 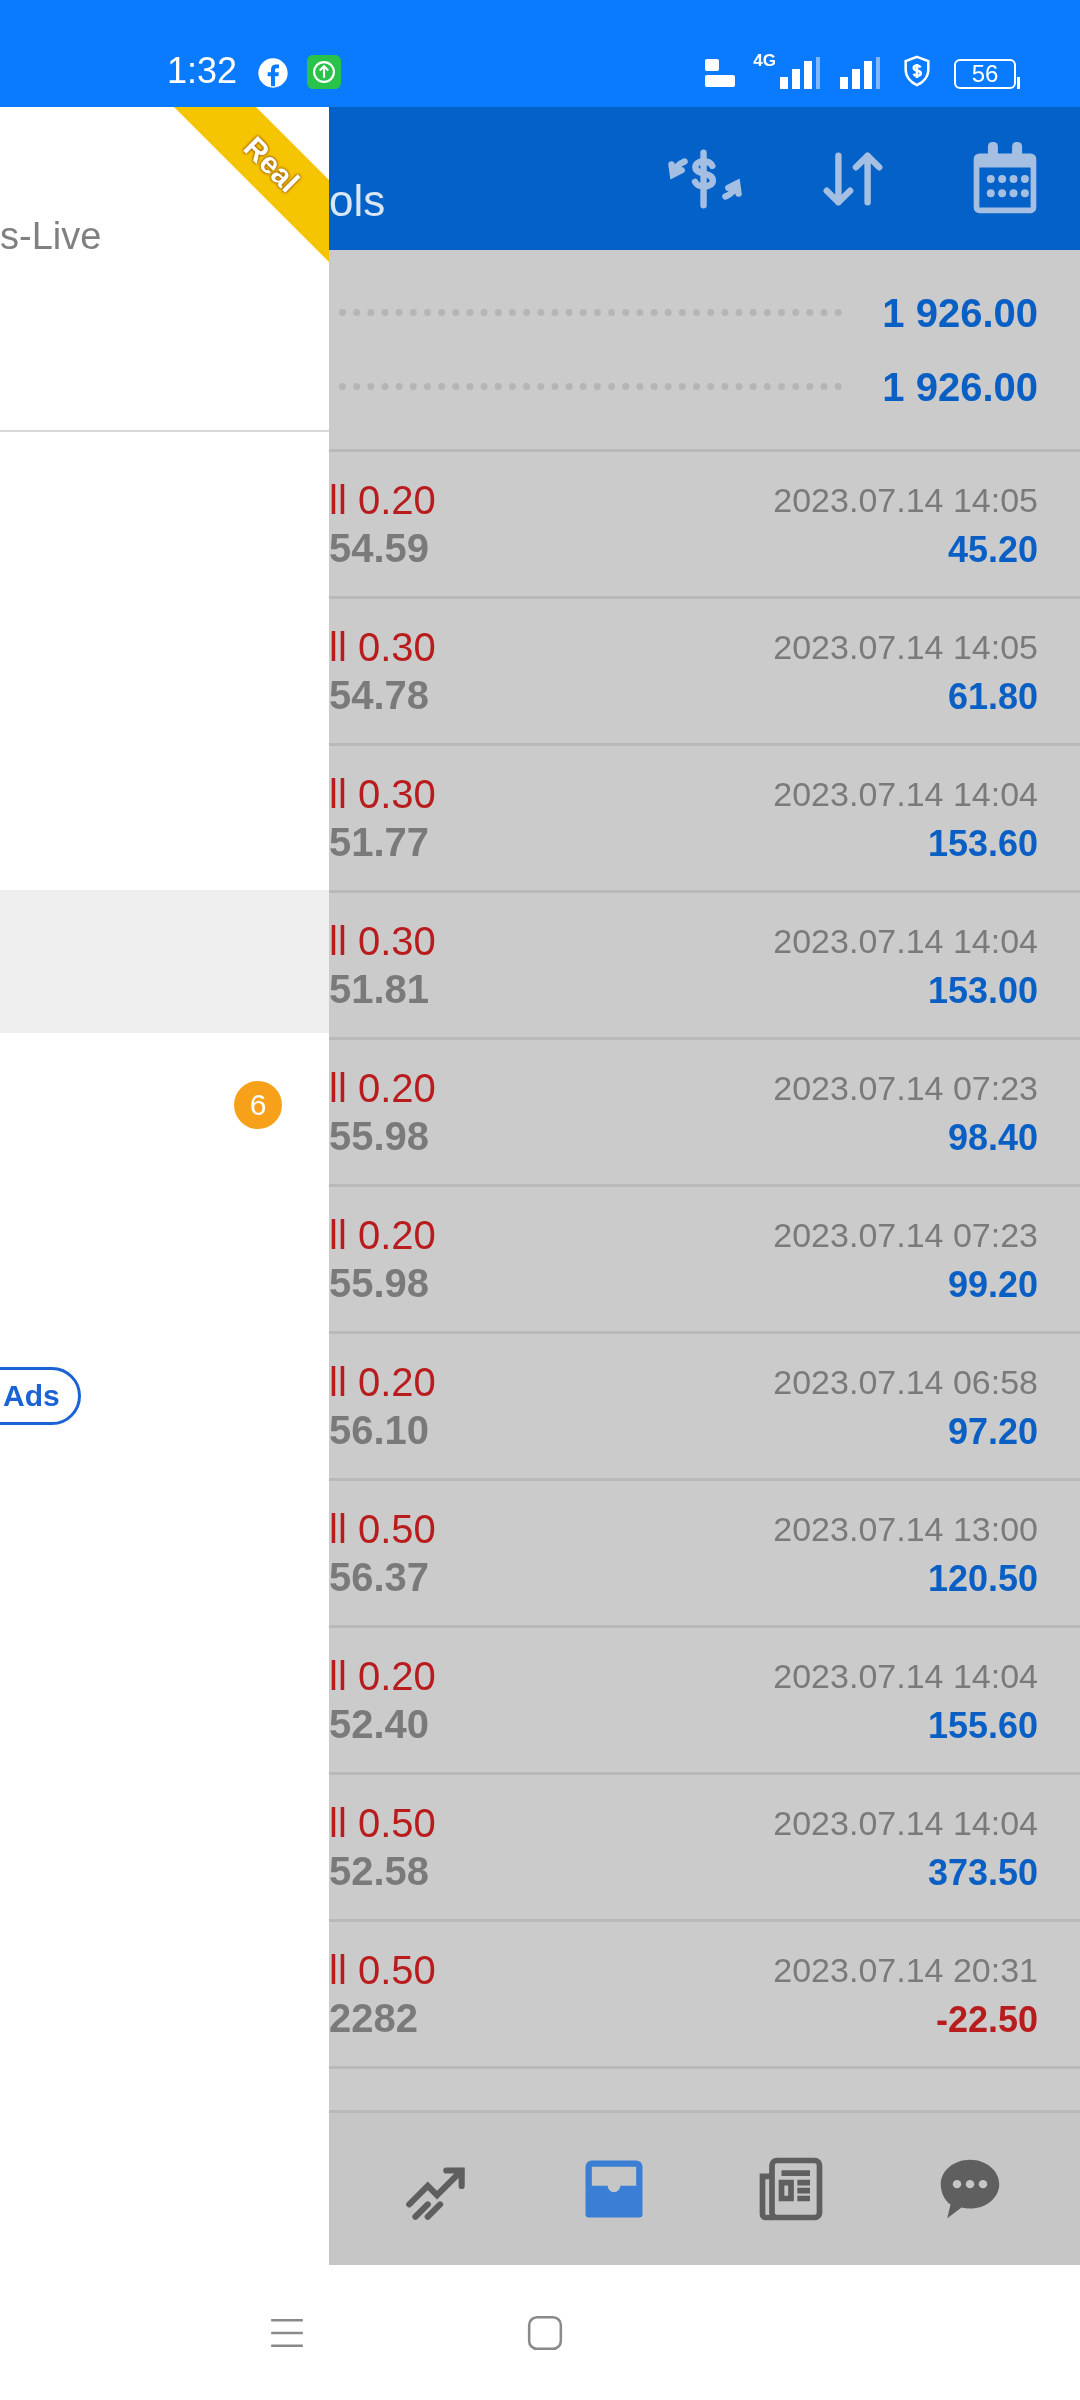 I want to click on order-profit: 153.00, so click(x=982, y=991).